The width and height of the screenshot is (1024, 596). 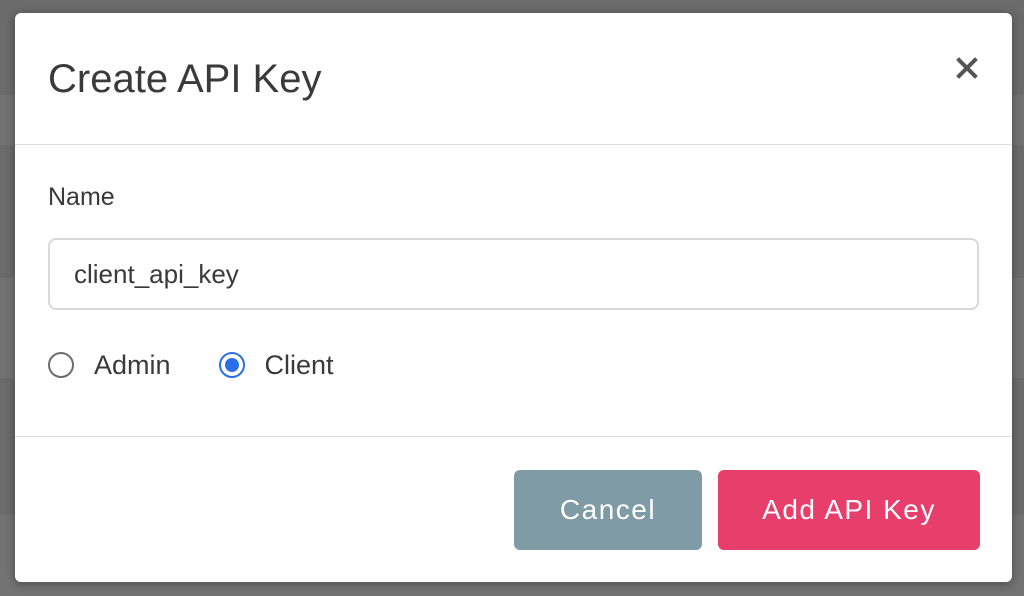 I want to click on dialog-title: Create API Key, so click(x=185, y=79).